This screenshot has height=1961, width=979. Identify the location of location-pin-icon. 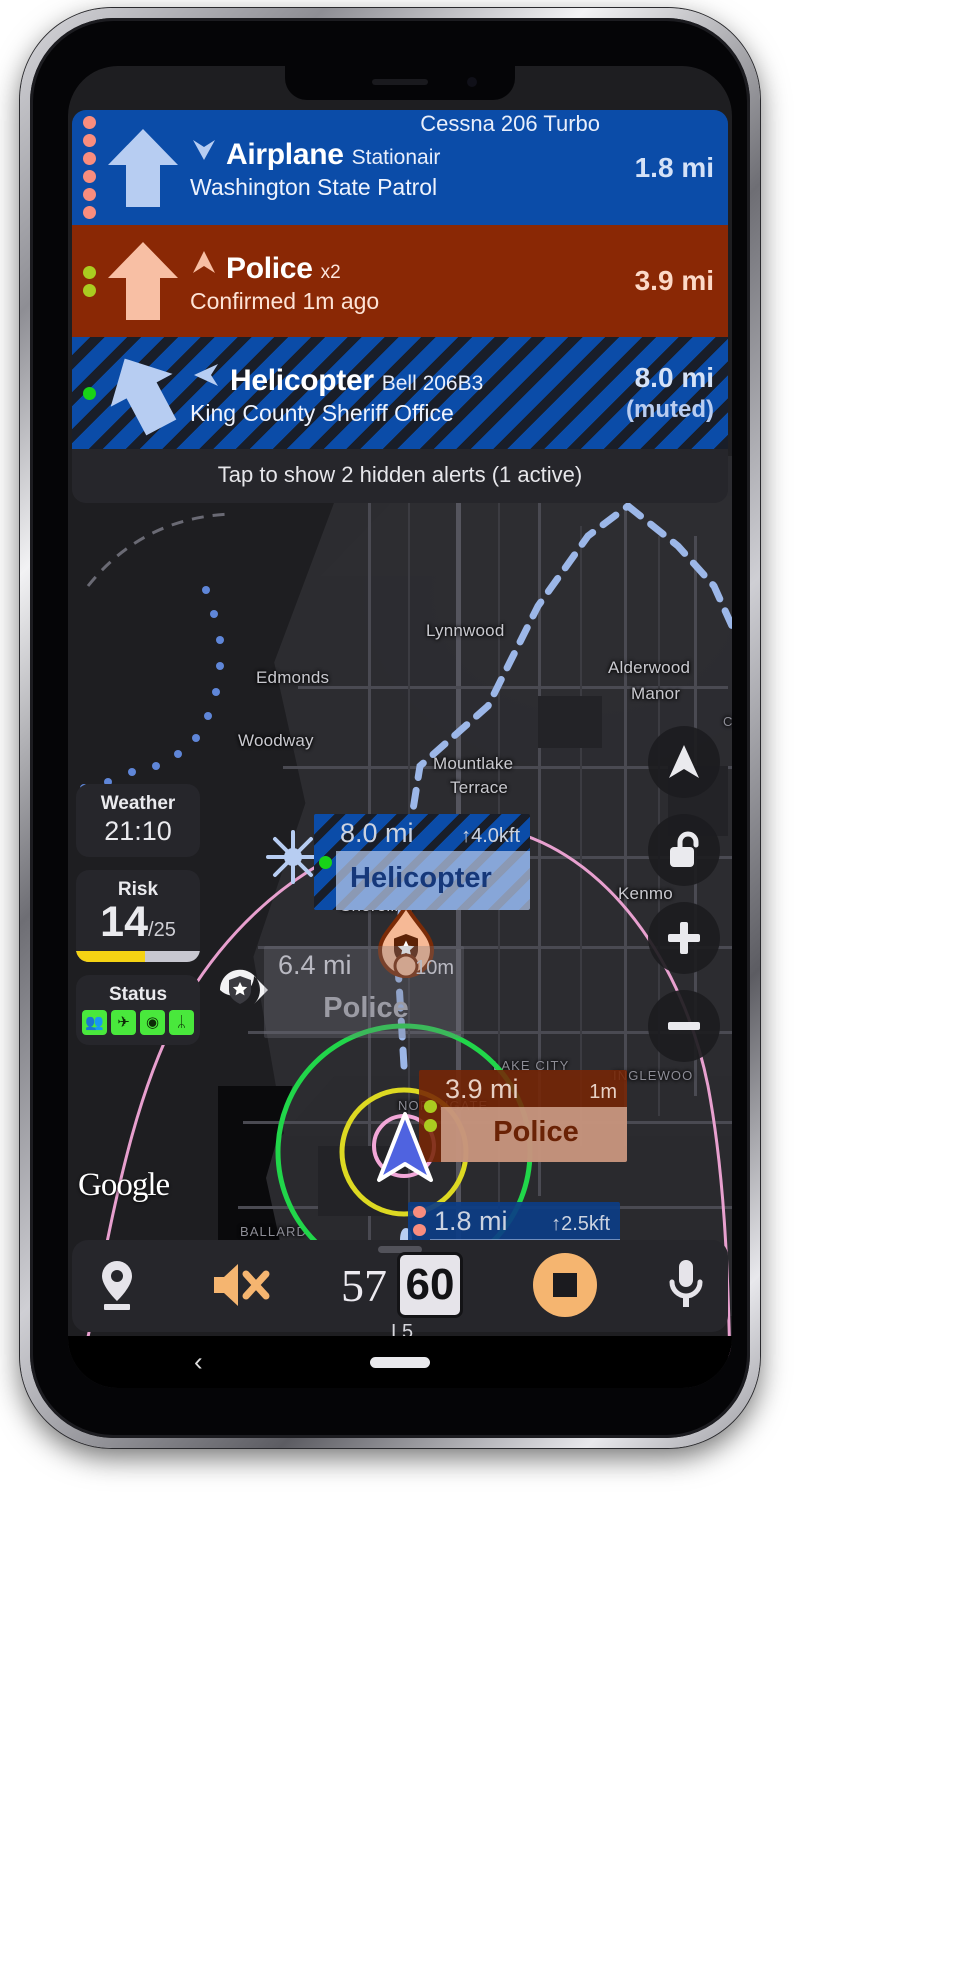
(117, 1285).